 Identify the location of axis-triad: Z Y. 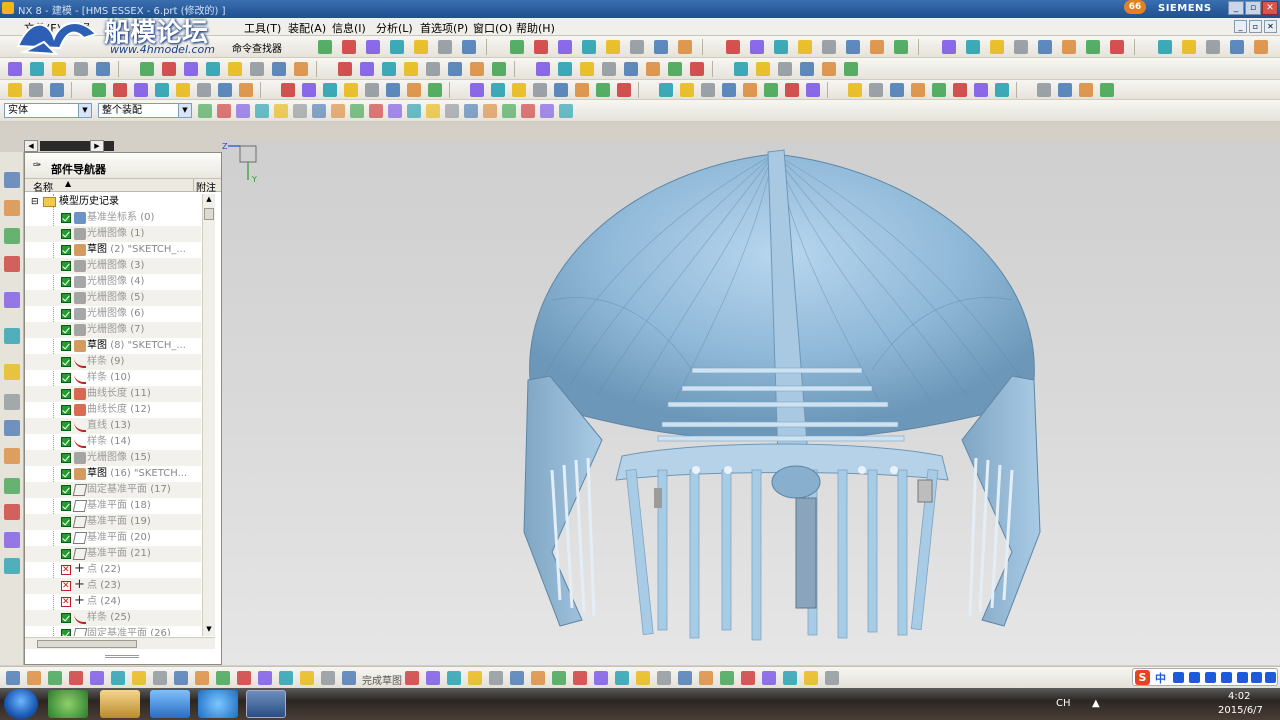
(242, 162).